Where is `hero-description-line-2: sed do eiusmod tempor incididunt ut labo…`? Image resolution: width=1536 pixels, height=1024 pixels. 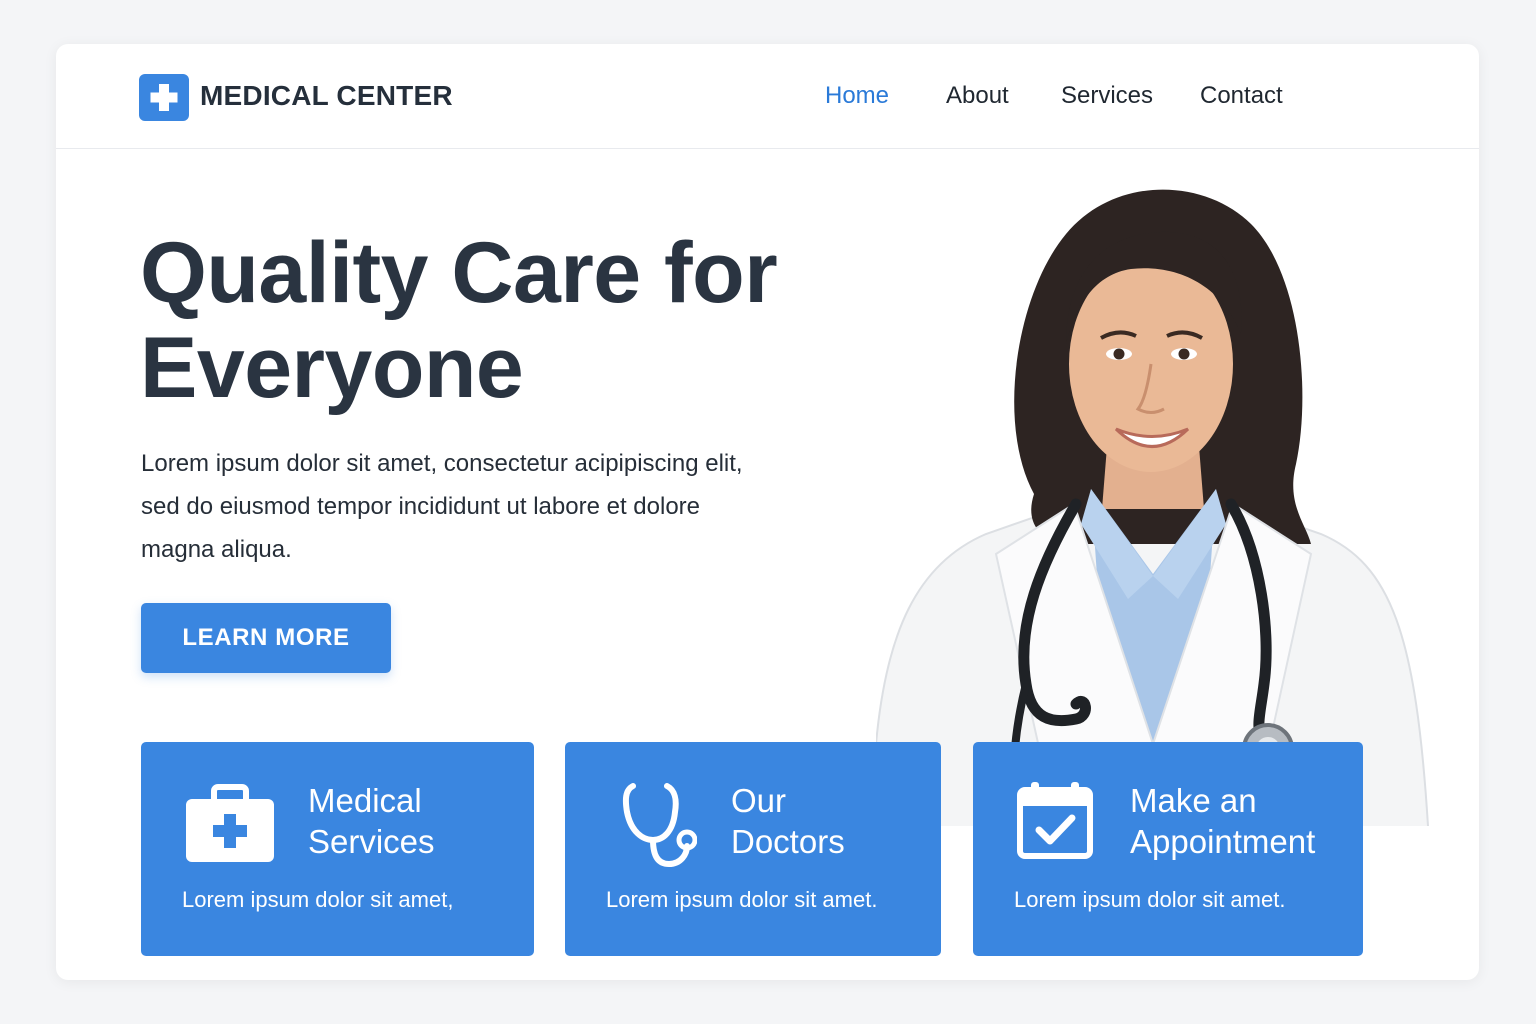
hero-description-line-2: sed do eiusmod tempor incididunt ut labo… is located at coordinates (421, 506).